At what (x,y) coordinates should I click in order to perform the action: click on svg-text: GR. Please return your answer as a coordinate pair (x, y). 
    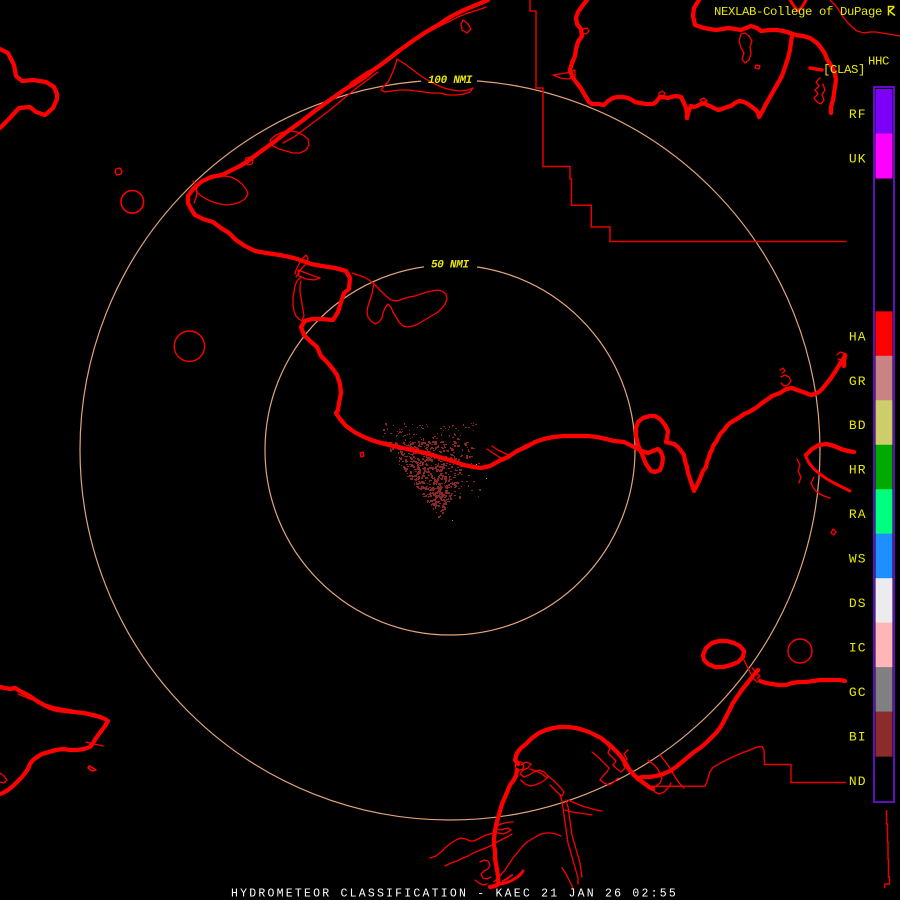
    Looking at the image, I should click on (858, 381).